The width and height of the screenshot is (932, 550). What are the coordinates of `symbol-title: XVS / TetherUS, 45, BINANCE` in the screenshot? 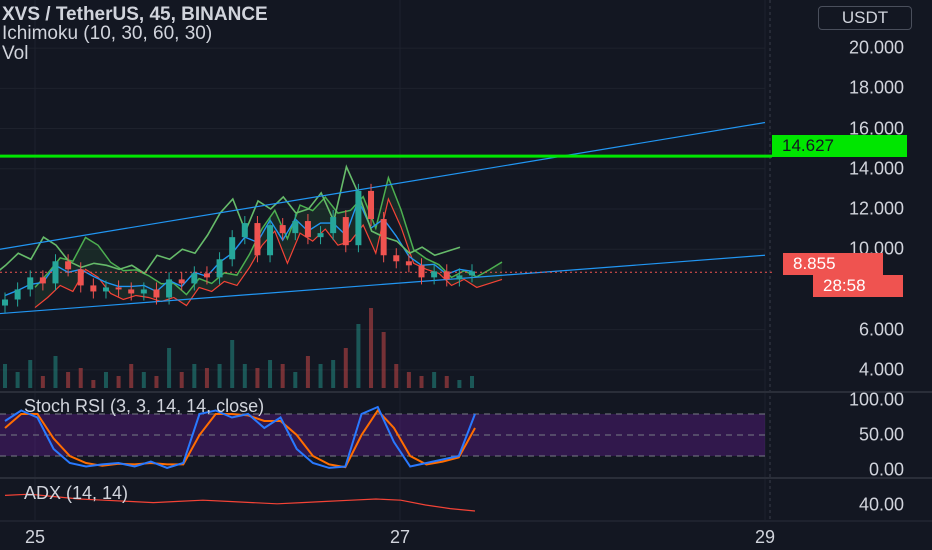 It's located at (135, 14).